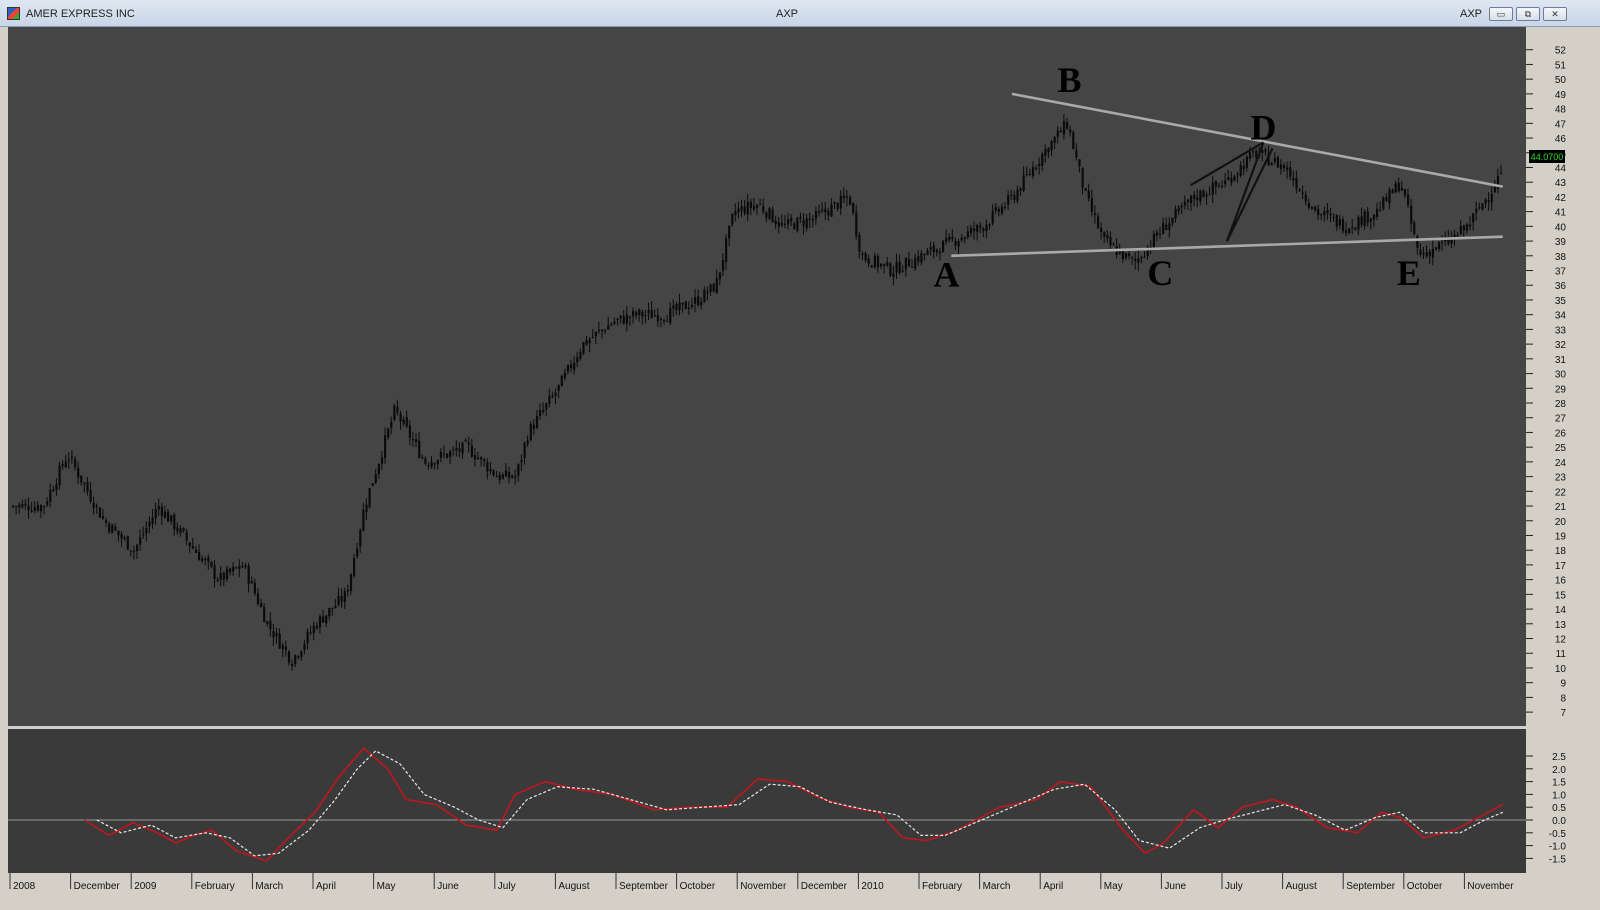 Image resolution: width=1600 pixels, height=910 pixels. I want to click on symbol-label: AXP, so click(1471, 14).